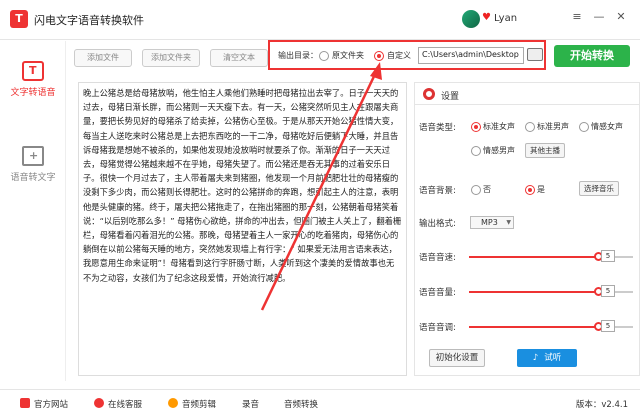 This screenshot has width=640, height=418. Describe the element at coordinates (99, 403) in the screenshot. I see `service-icon` at that location.